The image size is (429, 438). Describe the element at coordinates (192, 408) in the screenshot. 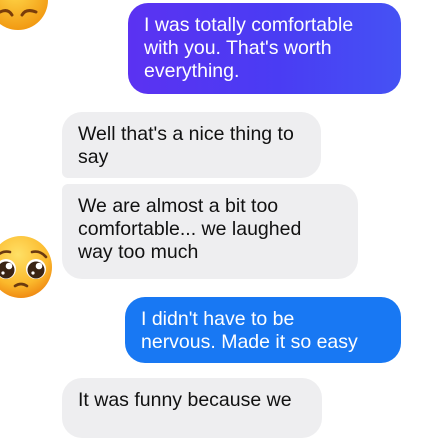

I see `message-bubble-received: It was funny because we` at that location.